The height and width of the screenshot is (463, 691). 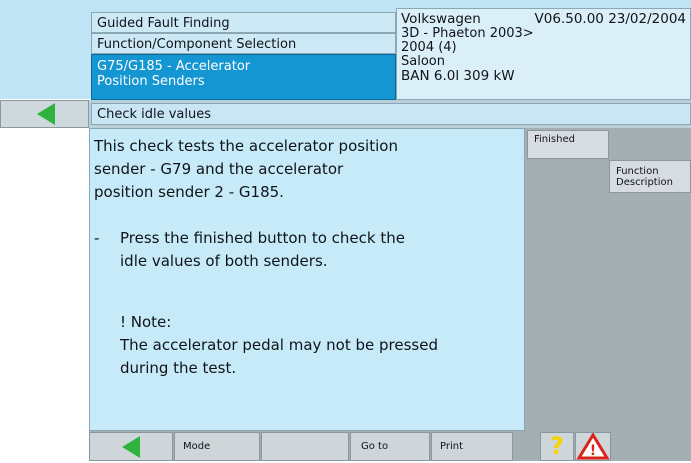 I want to click on function-description-button: Function Description, so click(x=650, y=176).